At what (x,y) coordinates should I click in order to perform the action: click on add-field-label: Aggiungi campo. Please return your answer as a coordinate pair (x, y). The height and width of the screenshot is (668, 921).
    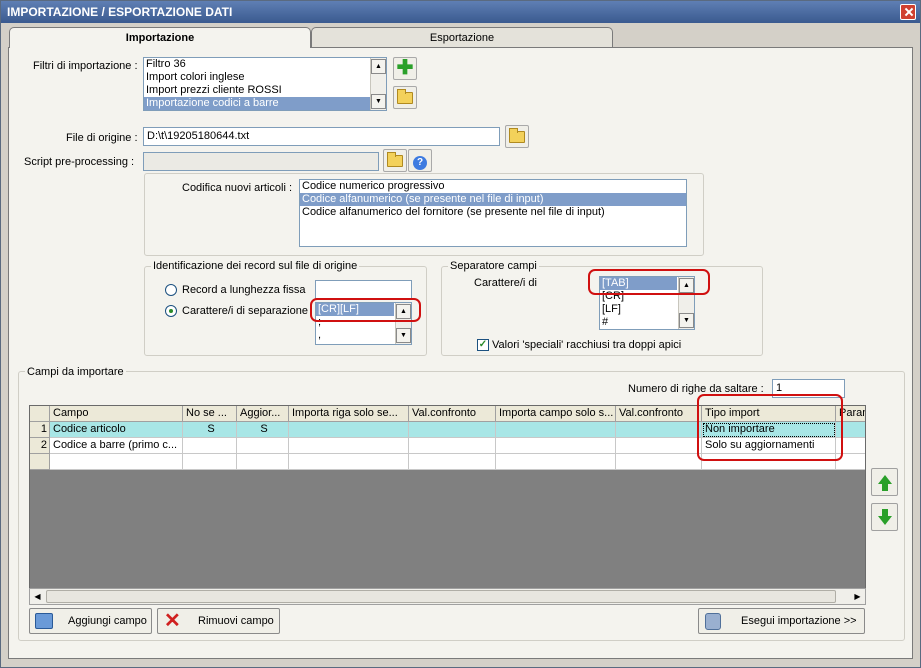
    Looking at the image, I should click on (107, 621).